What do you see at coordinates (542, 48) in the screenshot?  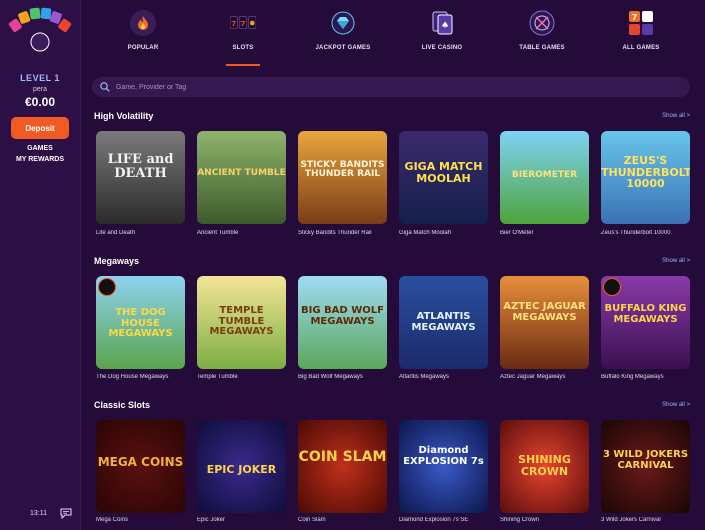 I see `tab-label: TABLE GAMES` at bounding box center [542, 48].